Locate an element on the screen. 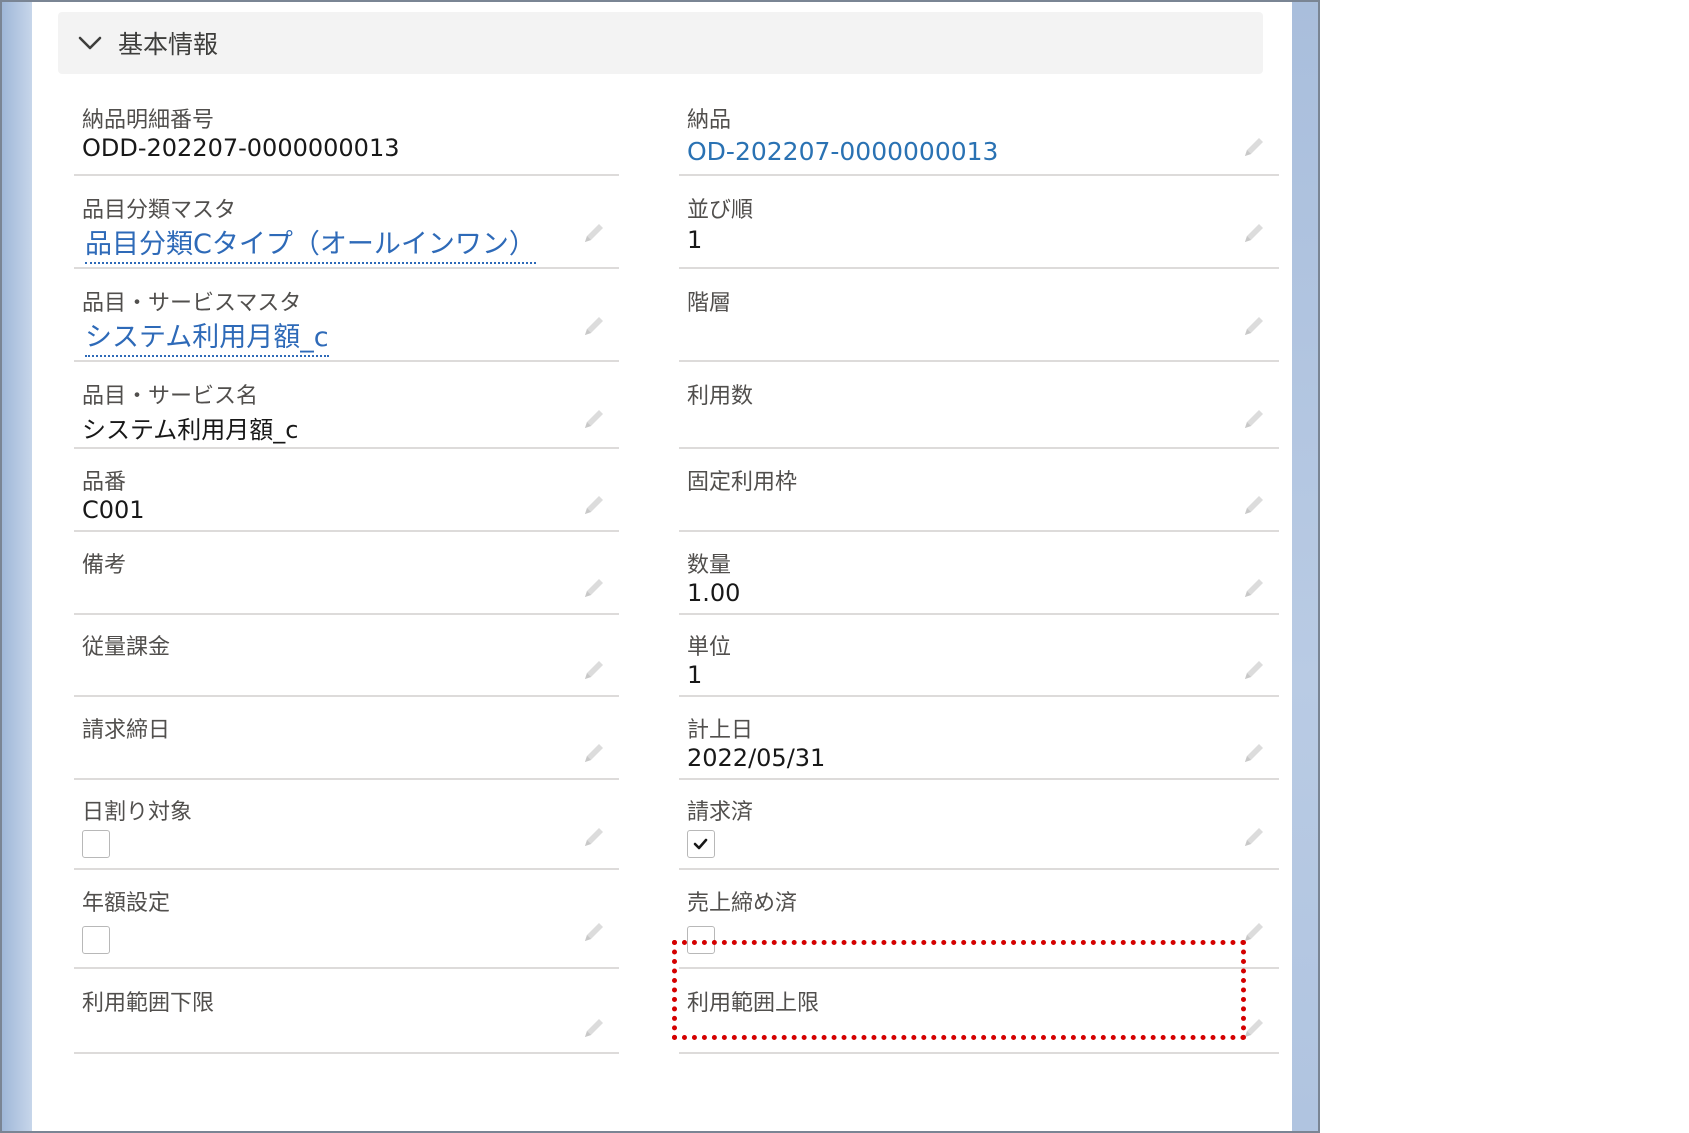  field-label: 数量 is located at coordinates (709, 565).